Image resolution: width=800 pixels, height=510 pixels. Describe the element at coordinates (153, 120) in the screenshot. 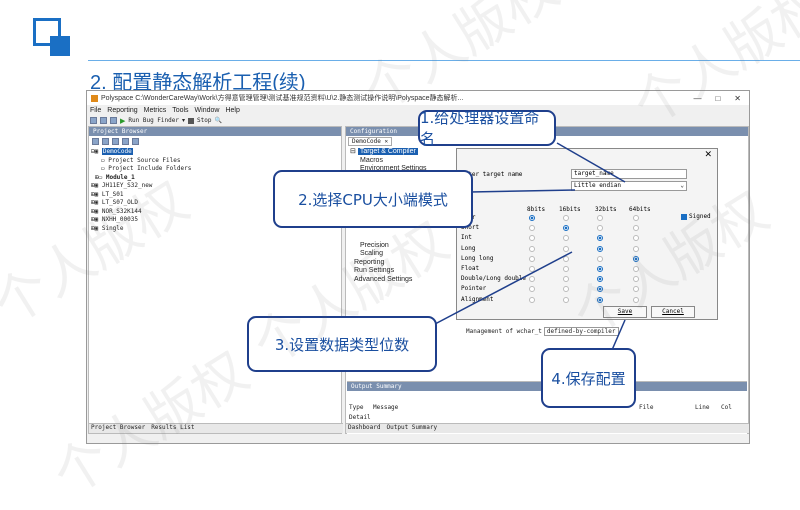

I see `run-bug-finder-button: Run Bug Finder` at that location.